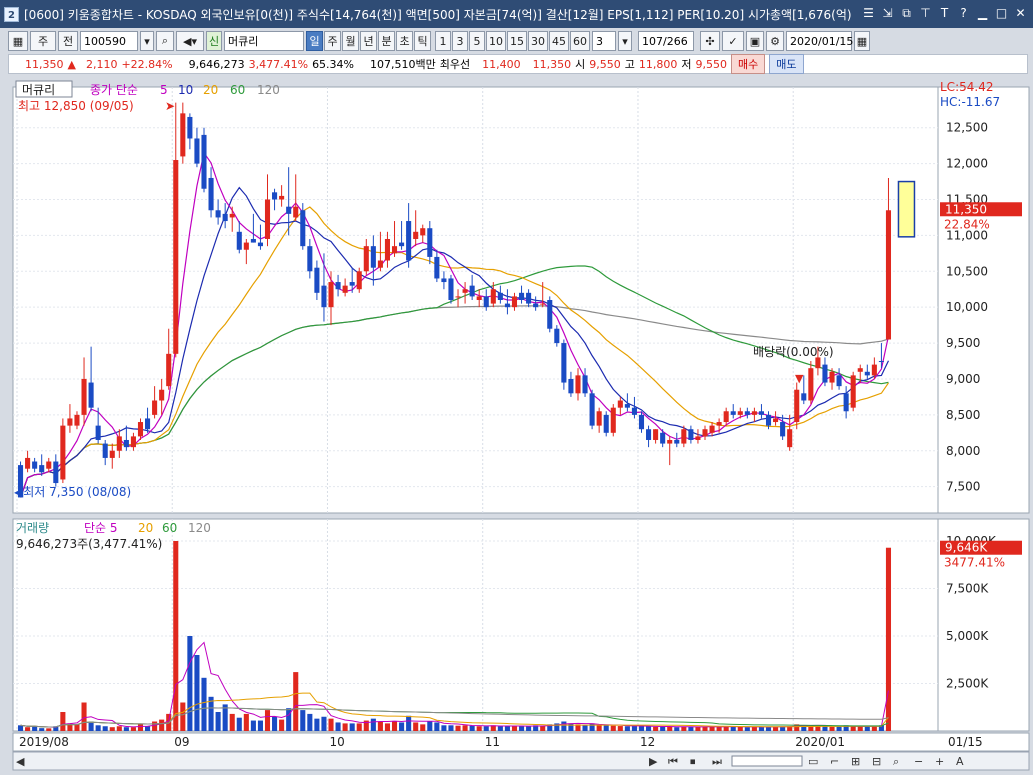 Image resolution: width=1033 pixels, height=775 pixels. I want to click on stock-name-field: 머큐리, so click(264, 41).